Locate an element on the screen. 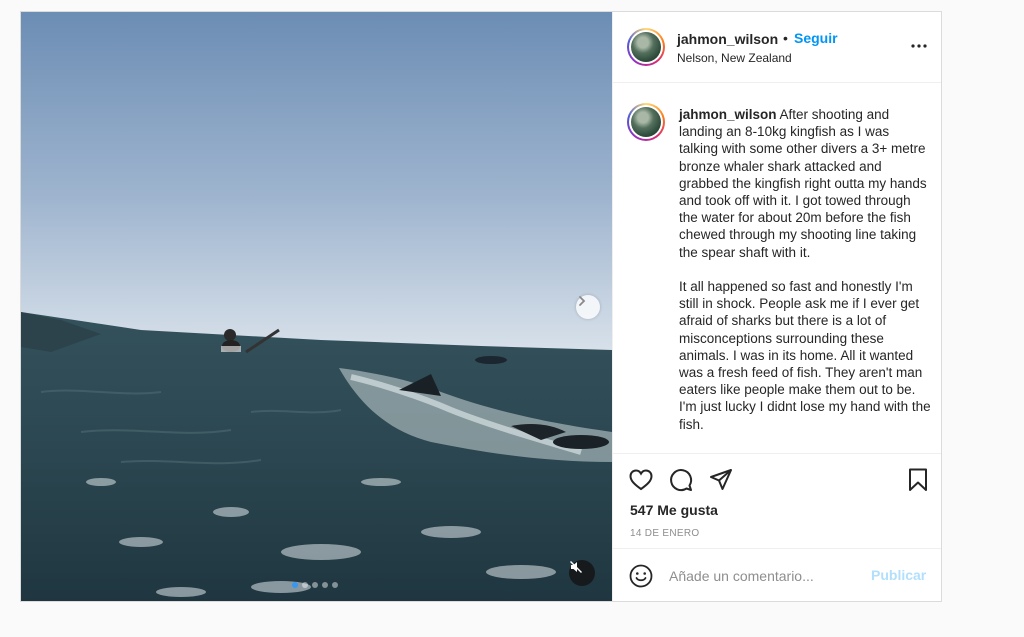 The height and width of the screenshot is (637, 1024). caption-avatar is located at coordinates (646, 122).